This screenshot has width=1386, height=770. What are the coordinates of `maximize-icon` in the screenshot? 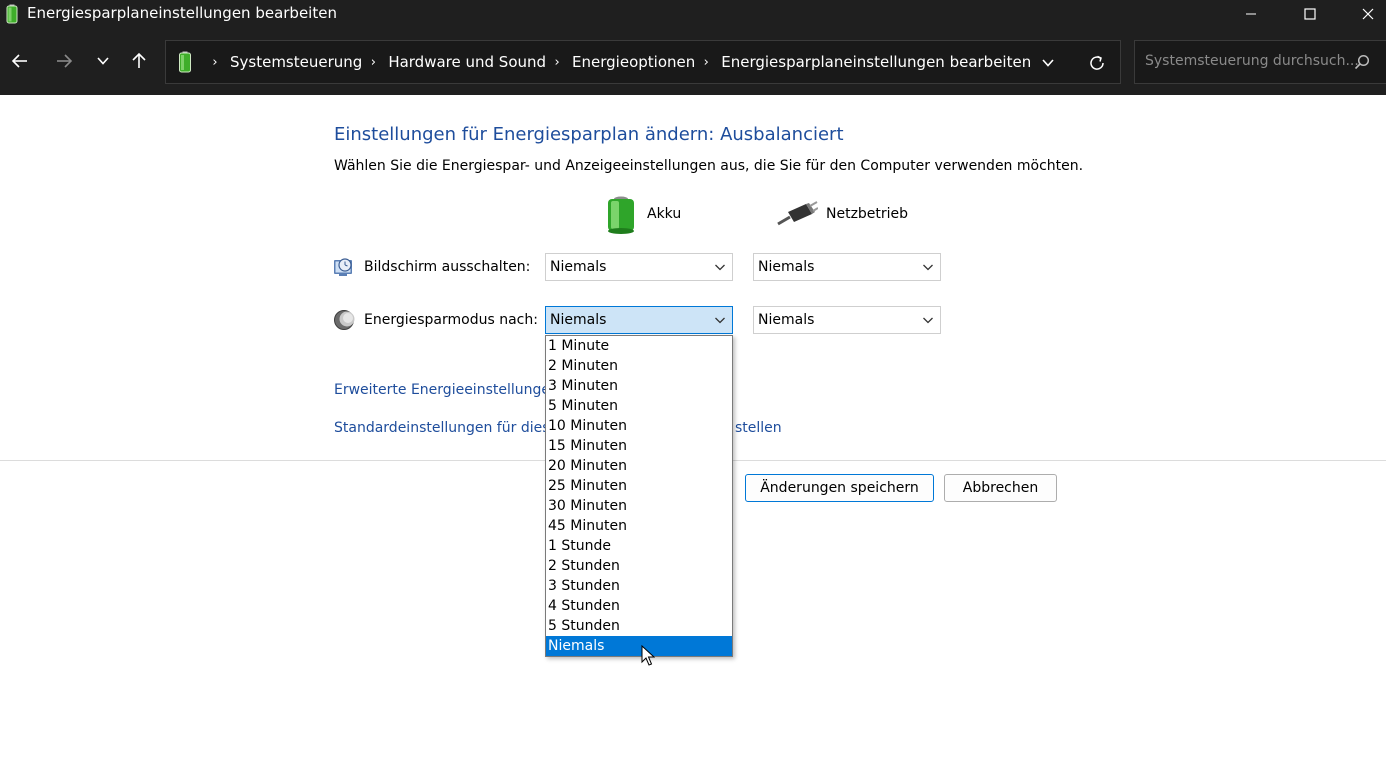 It's located at (1310, 14).